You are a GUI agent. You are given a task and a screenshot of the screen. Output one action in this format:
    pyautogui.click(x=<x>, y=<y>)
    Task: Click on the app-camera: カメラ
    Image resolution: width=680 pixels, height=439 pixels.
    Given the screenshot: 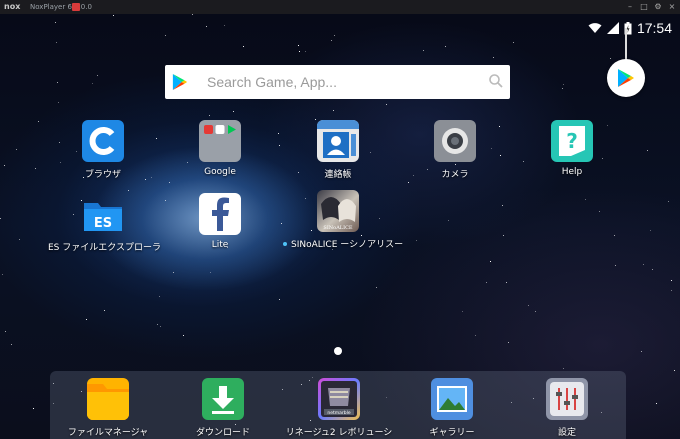 What is the action you would take?
    pyautogui.click(x=455, y=150)
    